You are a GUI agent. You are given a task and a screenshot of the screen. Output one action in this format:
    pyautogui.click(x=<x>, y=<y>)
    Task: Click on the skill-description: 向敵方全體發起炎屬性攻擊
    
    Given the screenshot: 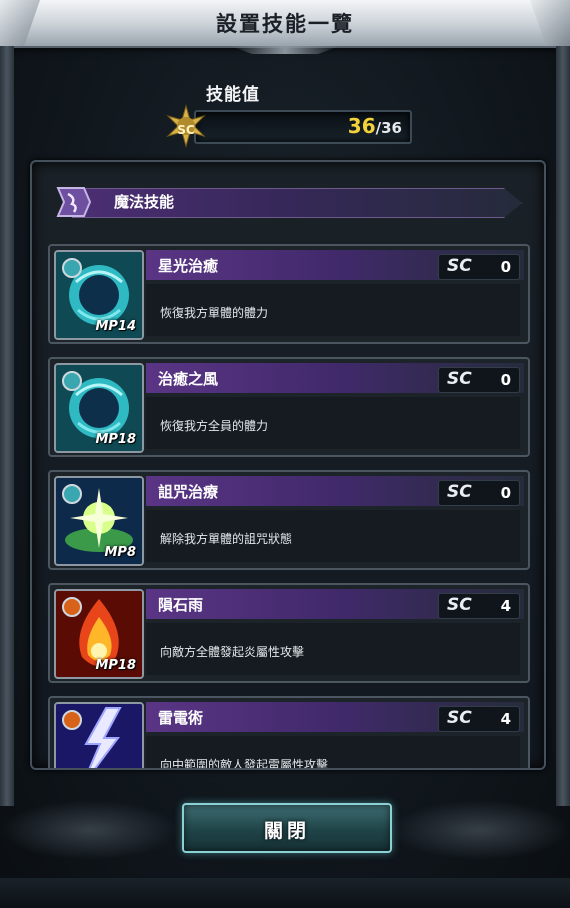 What is the action you would take?
    pyautogui.click(x=232, y=652)
    